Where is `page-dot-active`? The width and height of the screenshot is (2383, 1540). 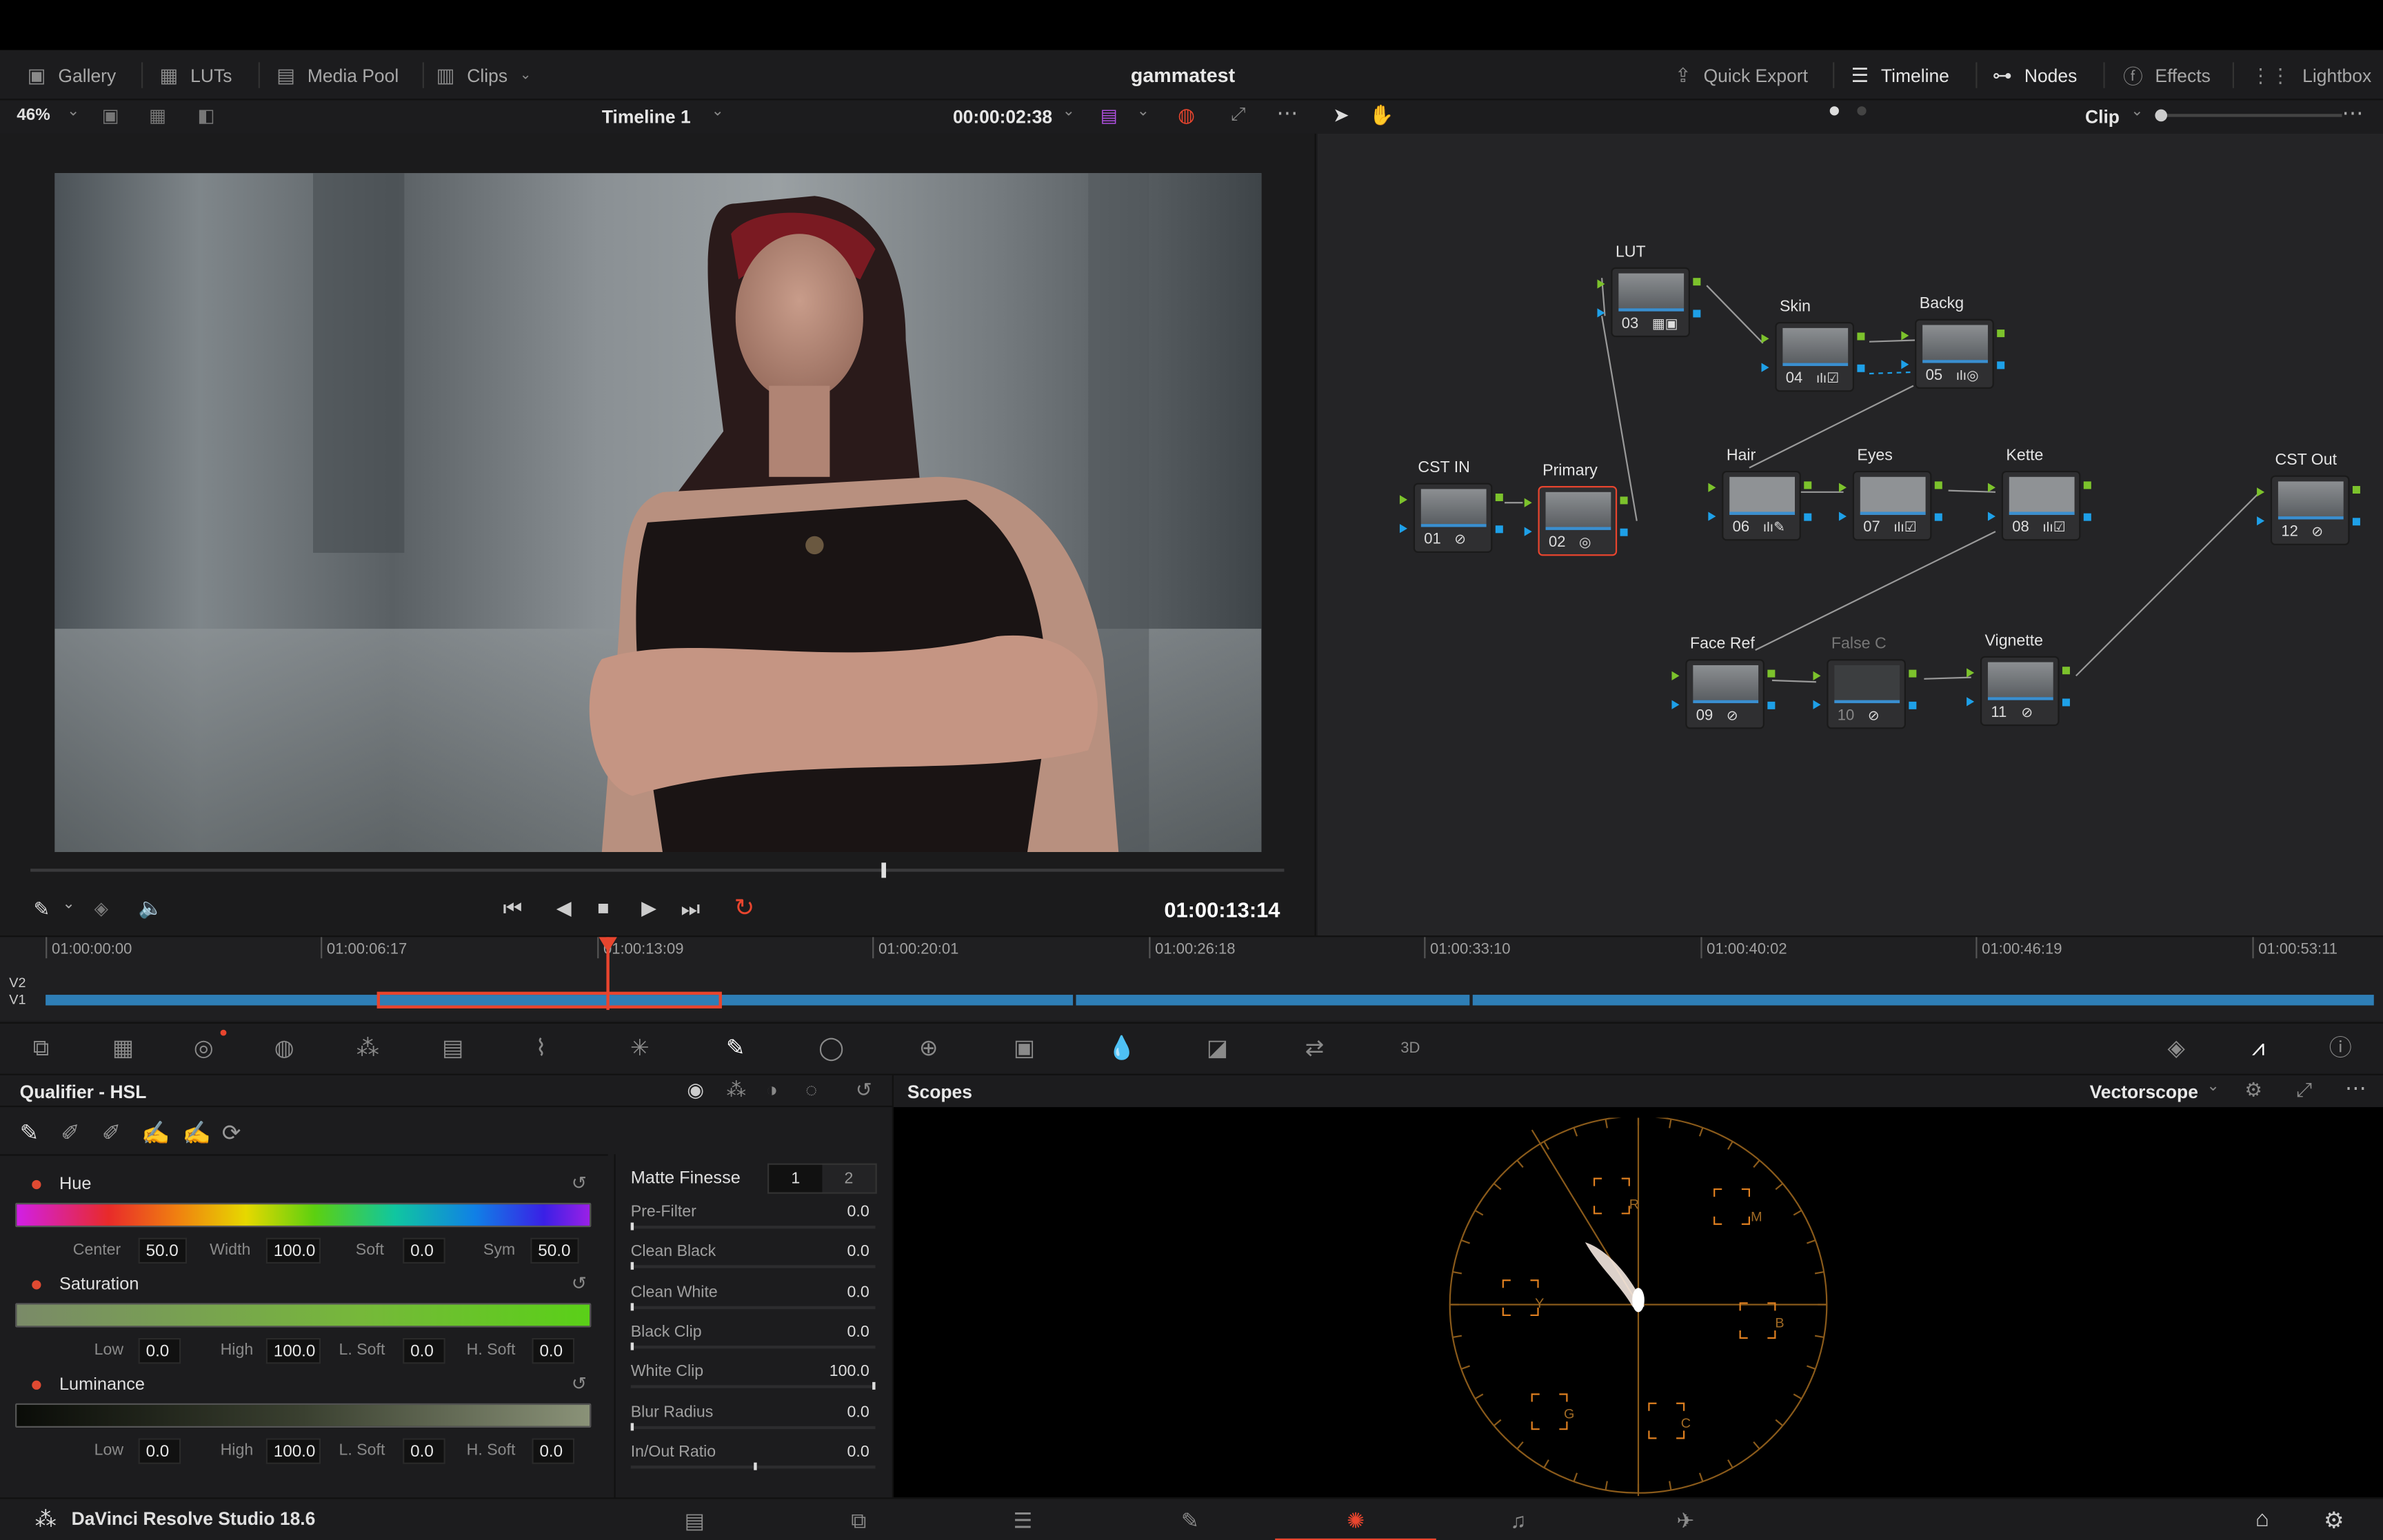
page-dot-active is located at coordinates (1834, 111).